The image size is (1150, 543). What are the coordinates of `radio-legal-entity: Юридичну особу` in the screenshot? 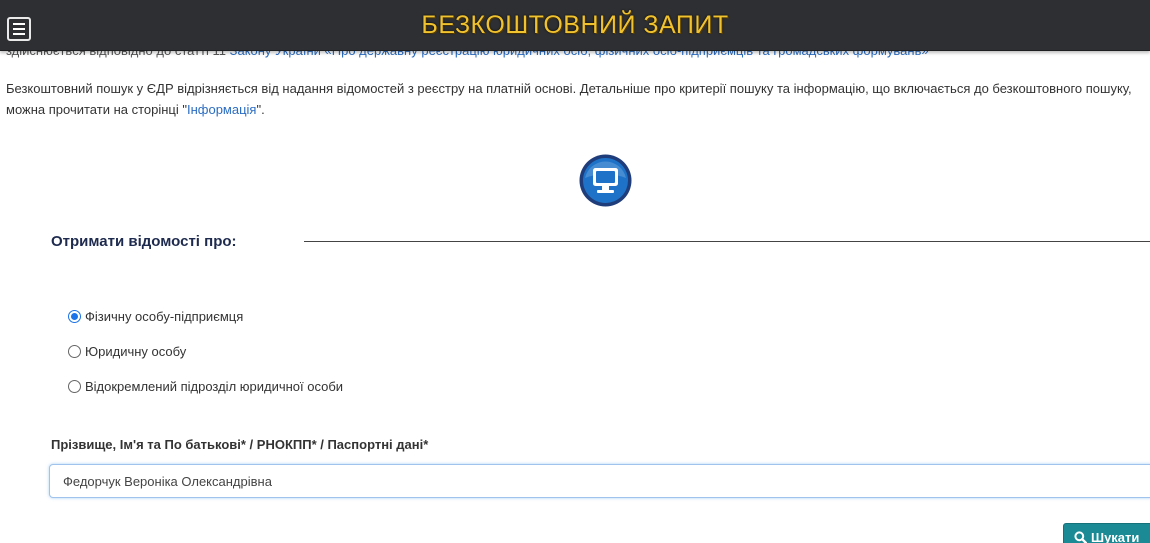 It's located at (127, 351).